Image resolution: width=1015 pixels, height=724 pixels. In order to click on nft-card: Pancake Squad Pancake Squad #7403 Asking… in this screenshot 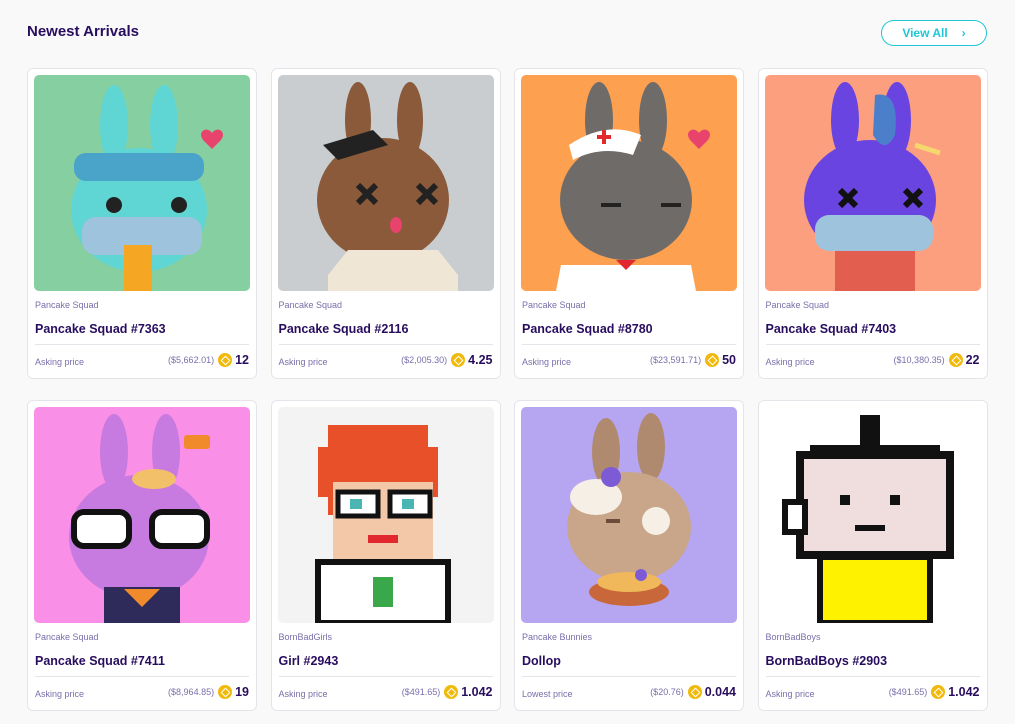, I will do `click(872, 223)`.